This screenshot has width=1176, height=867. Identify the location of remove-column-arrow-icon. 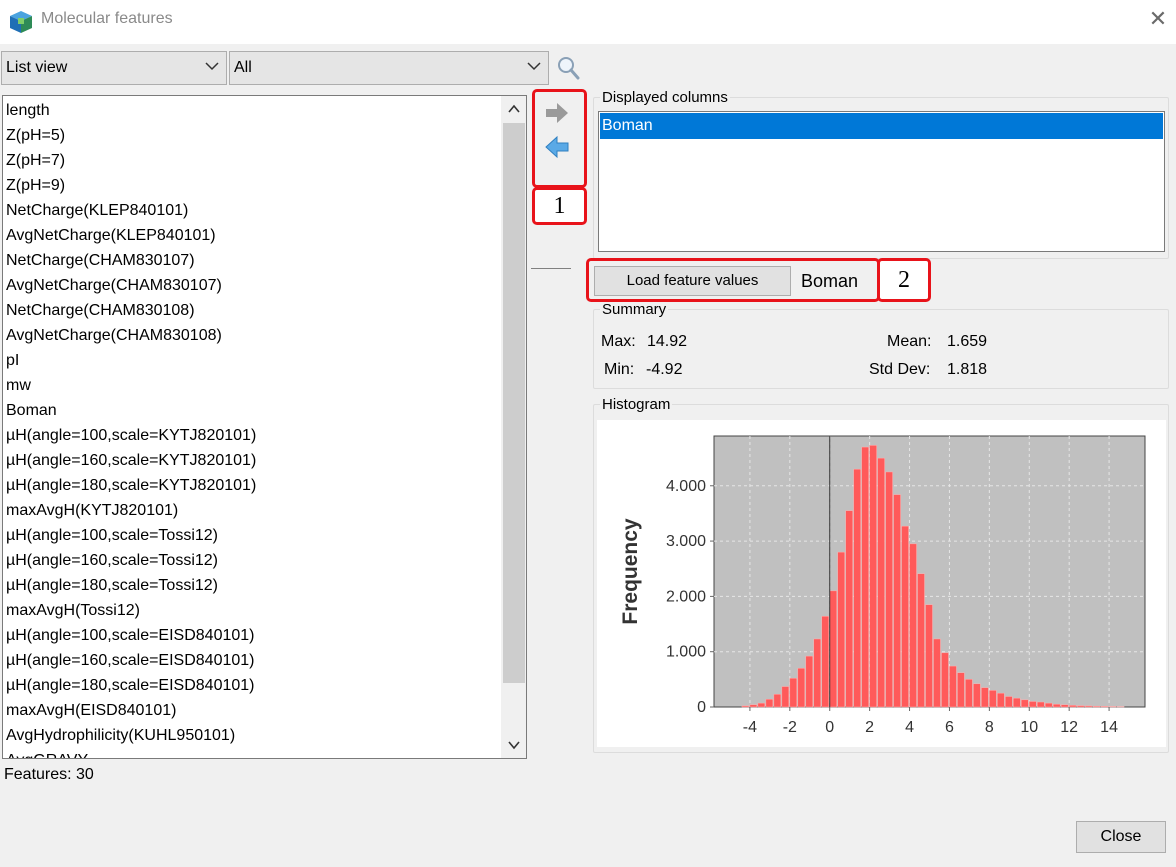
(557, 147).